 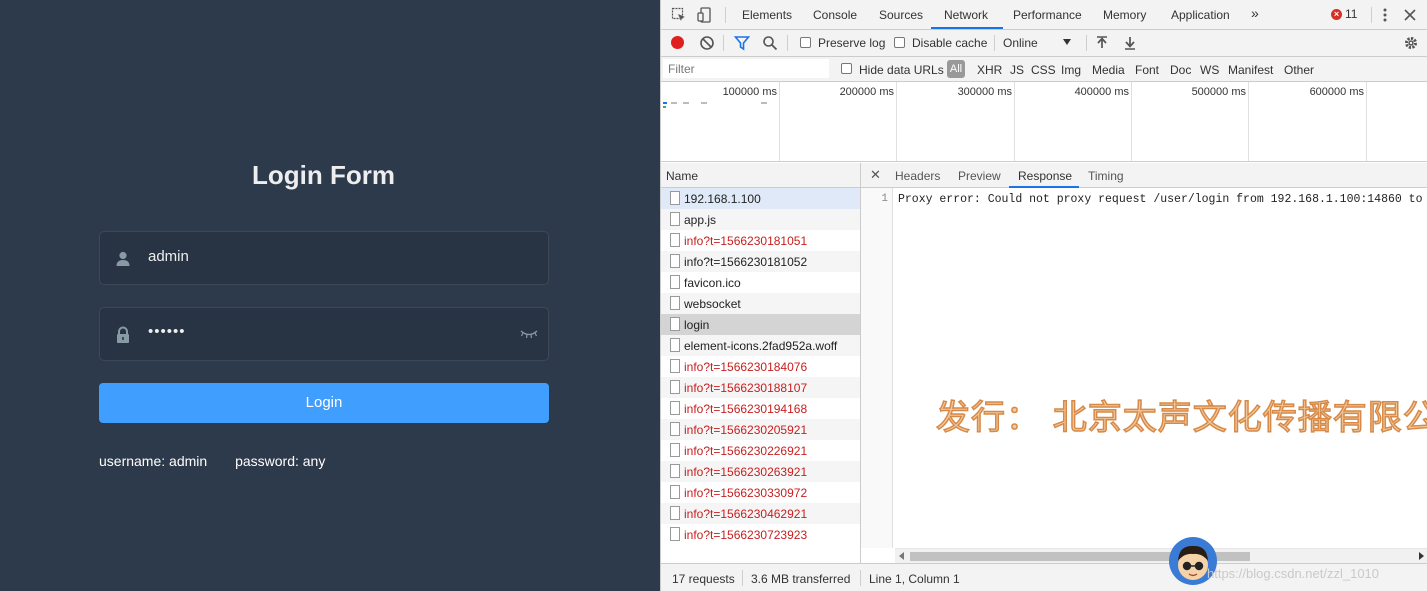 I want to click on request-row: info?t=1566230226921, so click(x=760, y=450).